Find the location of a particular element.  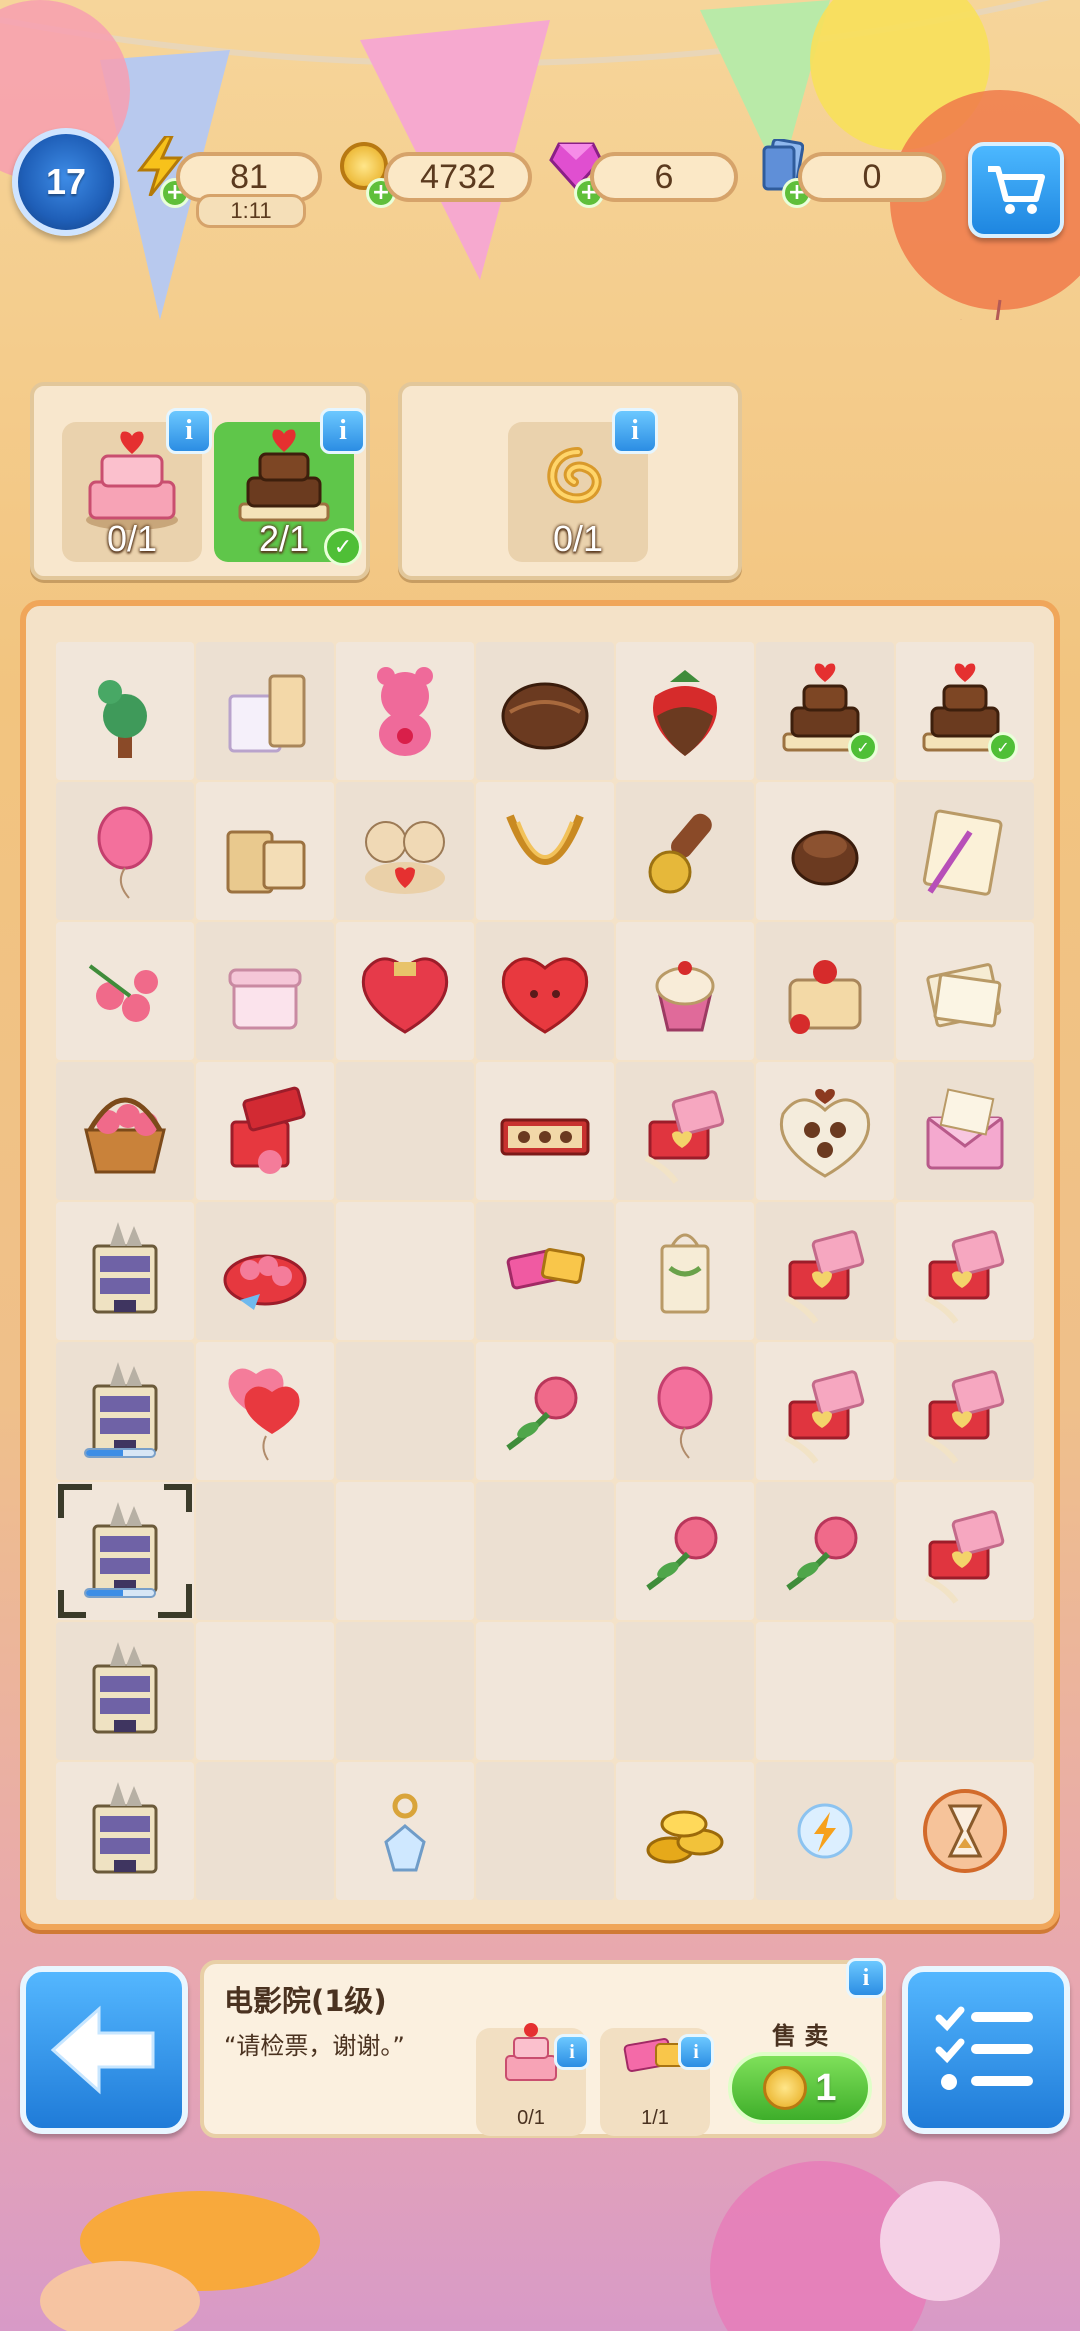

order-panel-2: 0/1 i is located at coordinates (570, 481).